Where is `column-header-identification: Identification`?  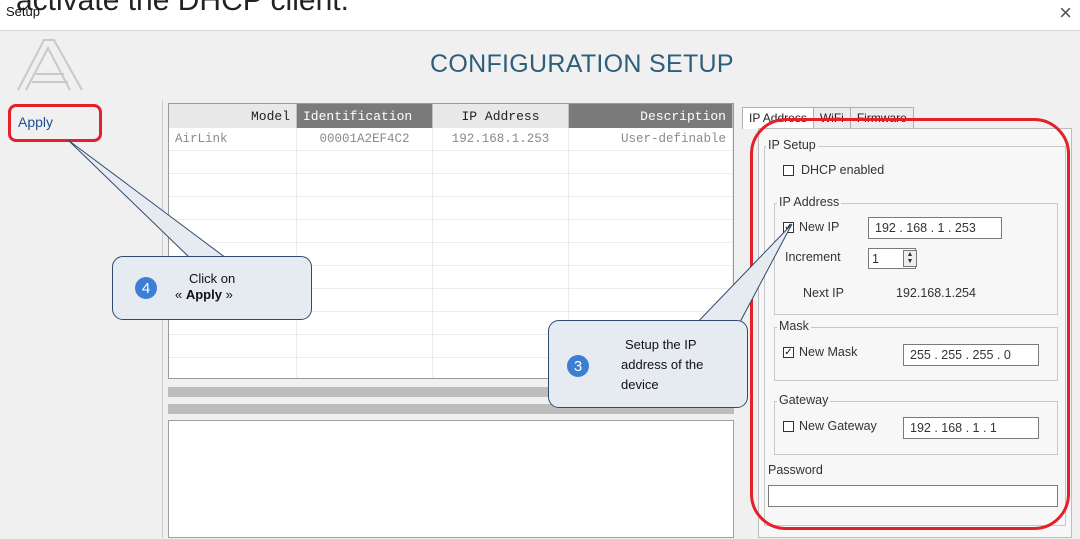
column-header-identification: Identification is located at coordinates (365, 116).